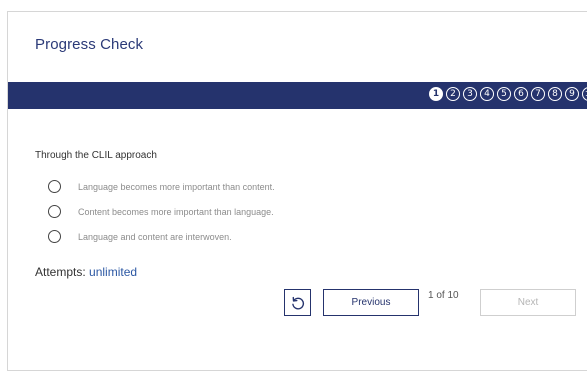 Image resolution: width=587 pixels, height=382 pixels. I want to click on question-number-6: 6, so click(521, 94).